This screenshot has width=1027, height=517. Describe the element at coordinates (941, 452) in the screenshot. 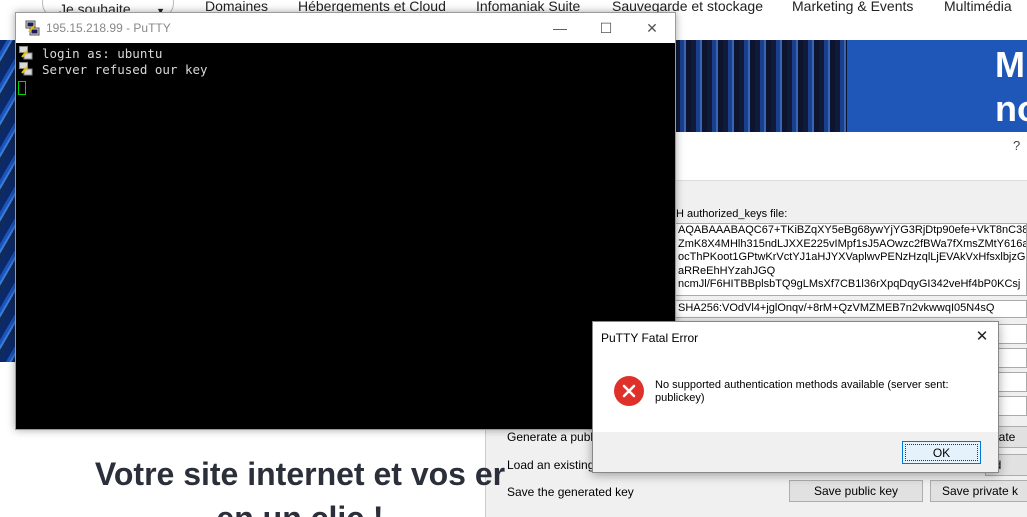

I see `ok-button: OK` at that location.